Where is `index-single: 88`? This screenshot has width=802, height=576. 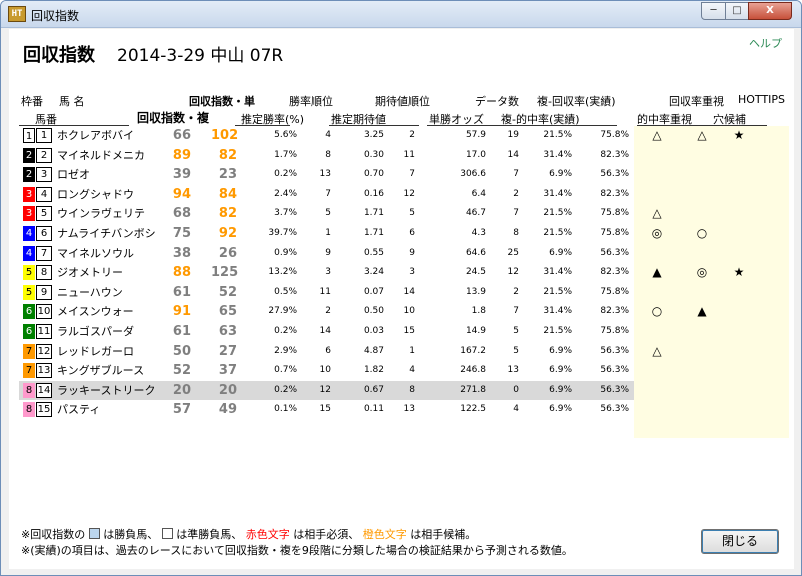
index-single: 88 is located at coordinates (181, 272).